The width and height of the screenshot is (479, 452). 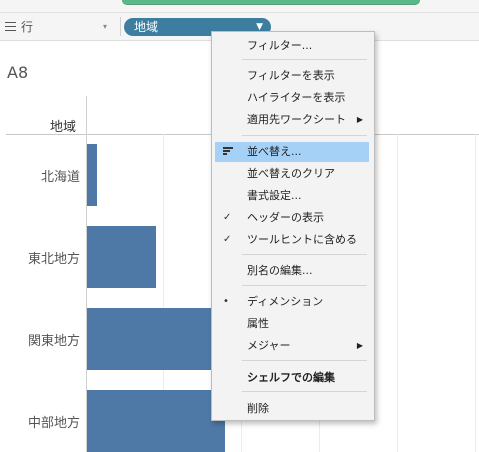 I want to click on shelf-dropdown-icon: ▾, so click(x=105, y=26).